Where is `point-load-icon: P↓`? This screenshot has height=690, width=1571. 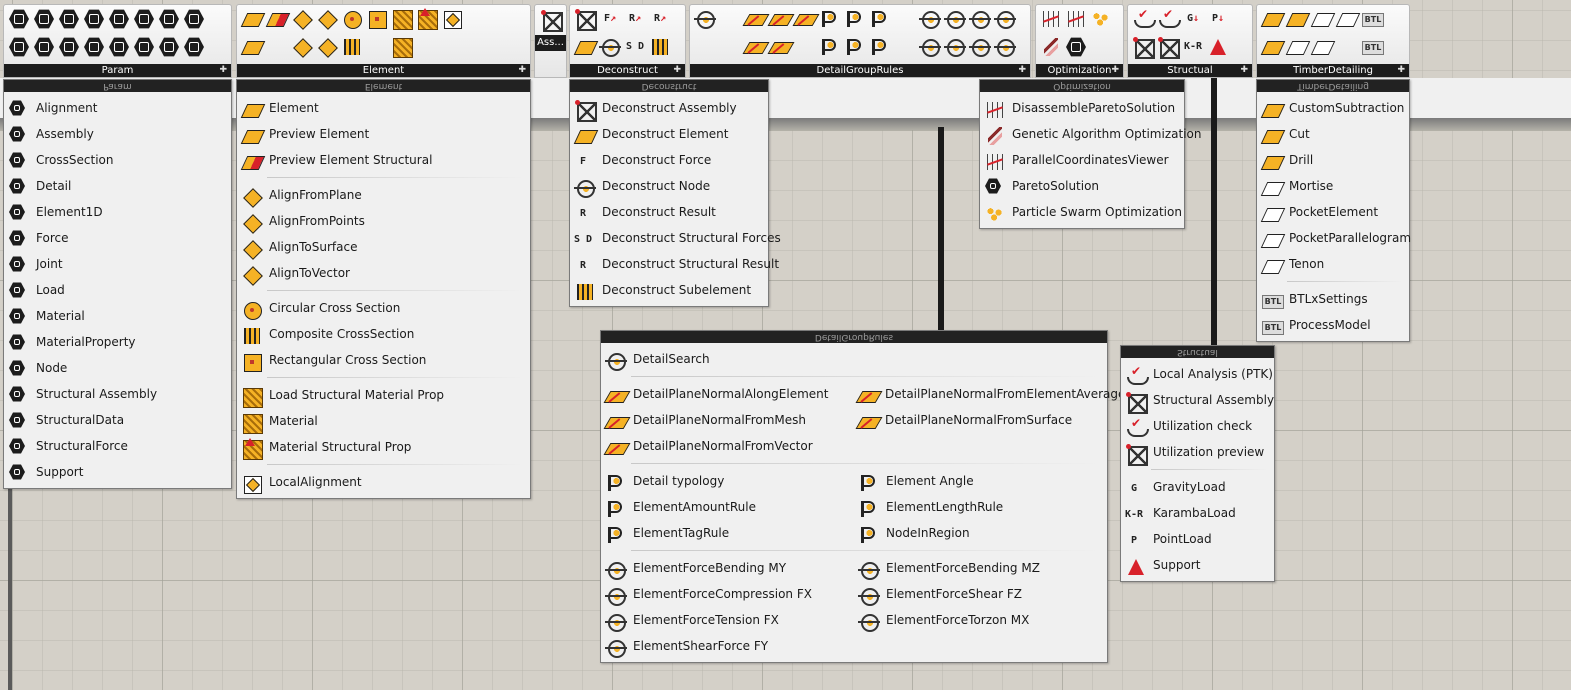
point-load-icon: P↓ is located at coordinates (1218, 19).